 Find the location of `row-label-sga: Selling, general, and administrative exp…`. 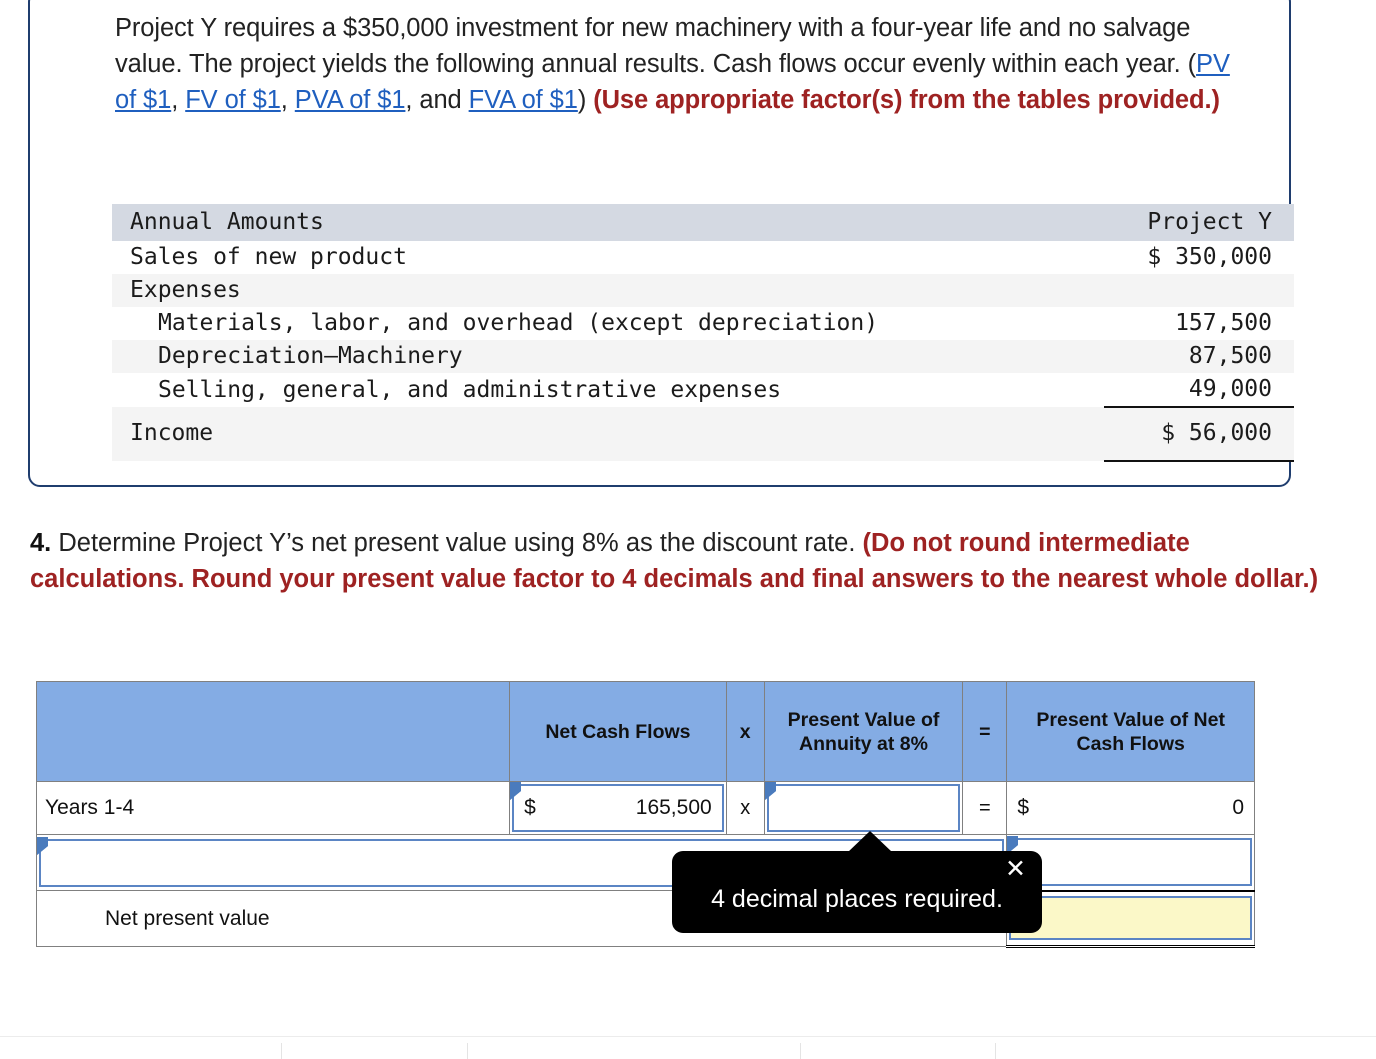

row-label-sga: Selling, general, and administrative exp… is located at coordinates (470, 389).